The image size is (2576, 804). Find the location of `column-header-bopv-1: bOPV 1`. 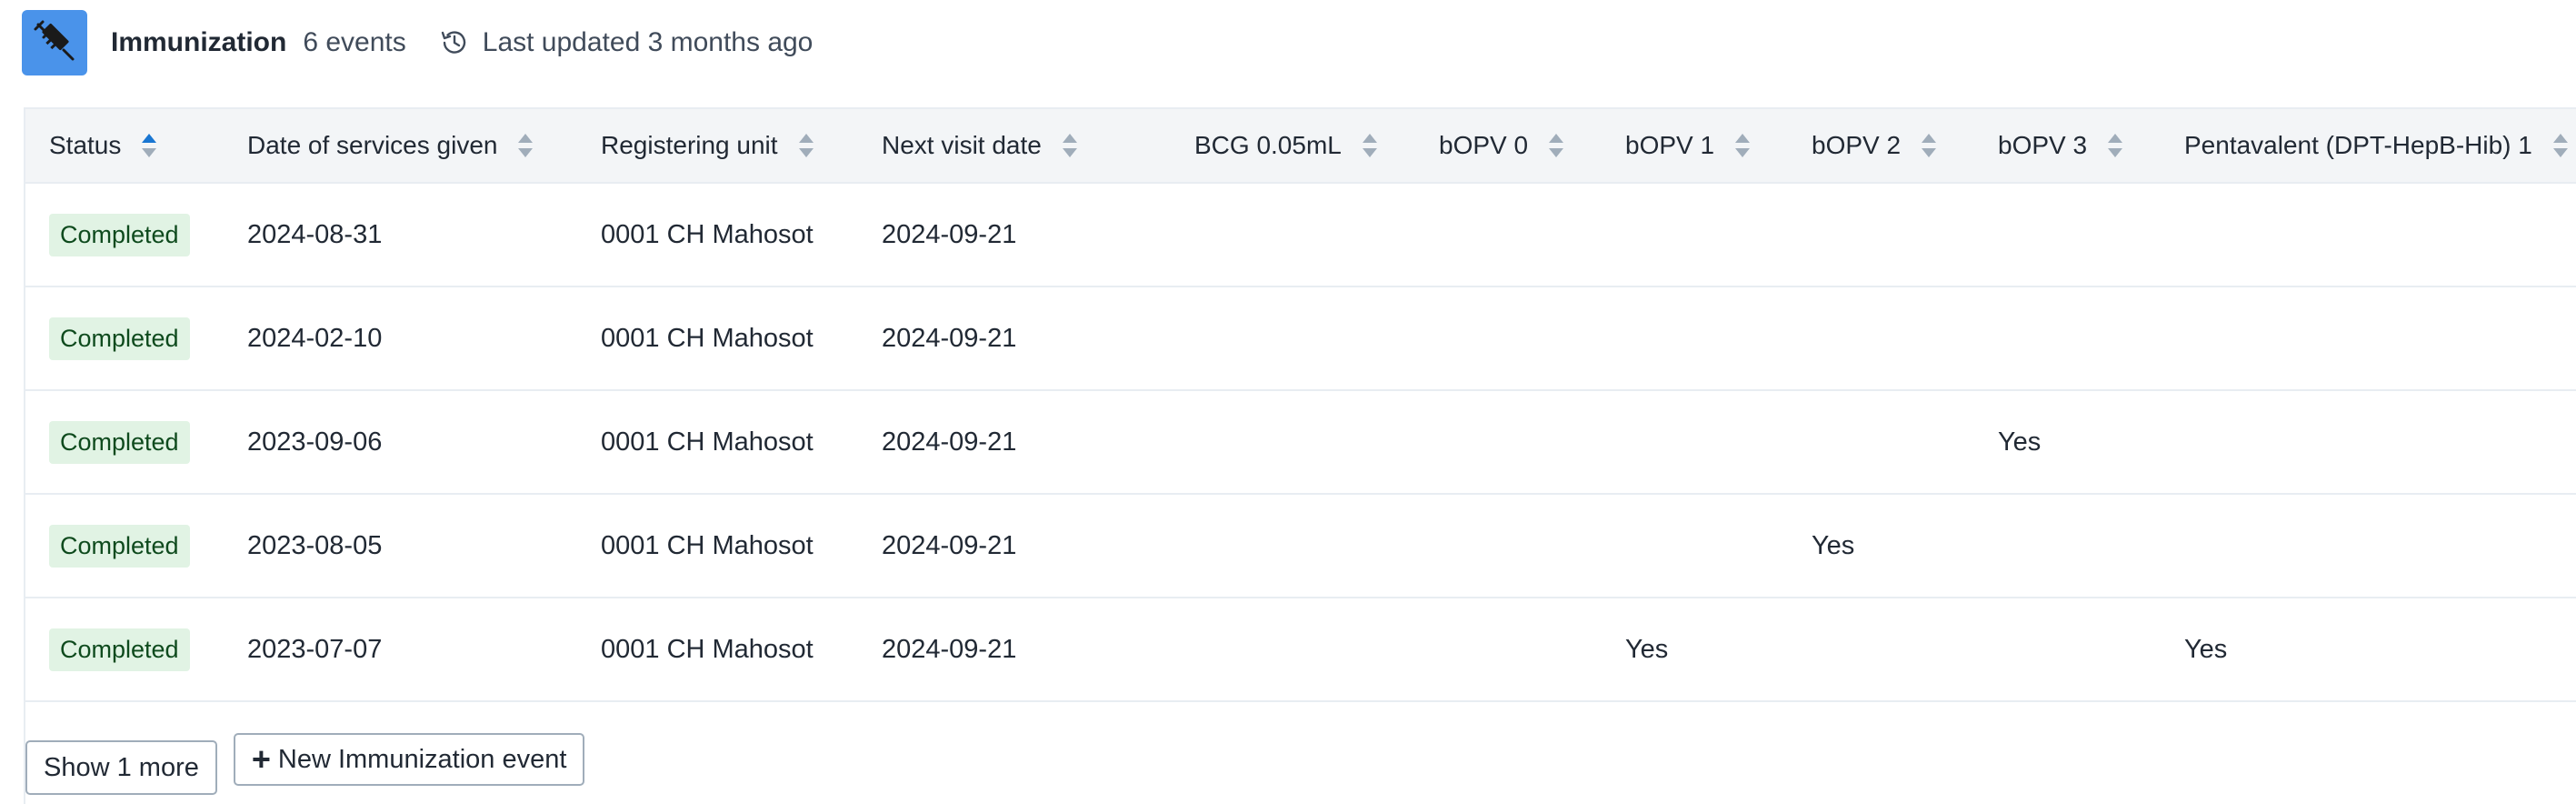

column-header-bopv-1: bOPV 1 is located at coordinates (1688, 145).